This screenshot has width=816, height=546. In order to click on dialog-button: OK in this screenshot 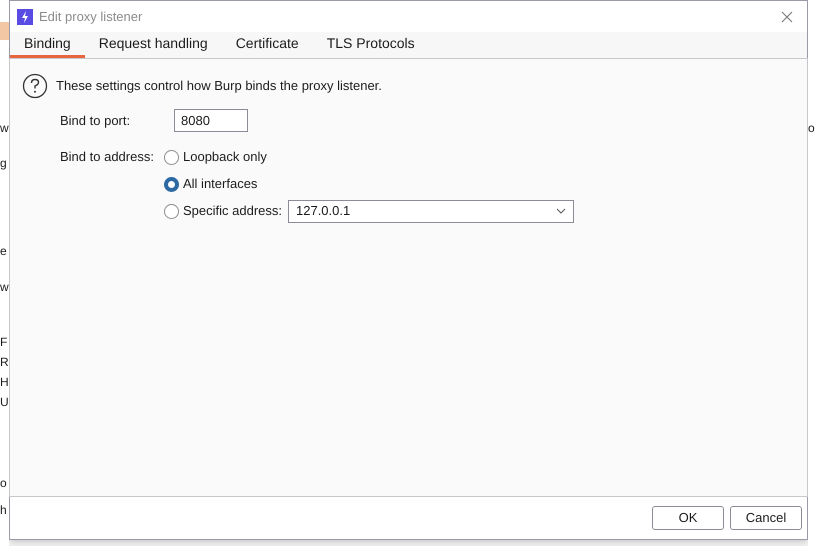, I will do `click(688, 518)`.